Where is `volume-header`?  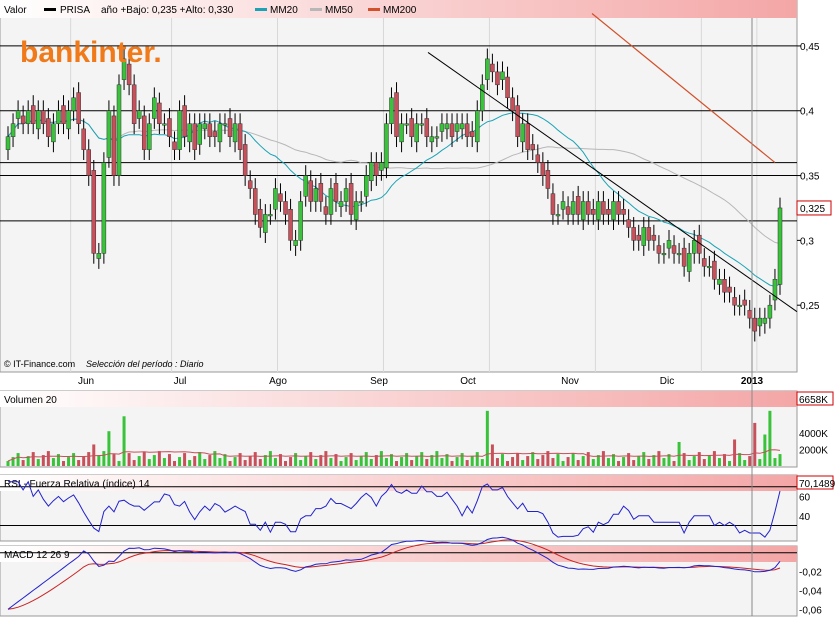 volume-header is located at coordinates (398, 399).